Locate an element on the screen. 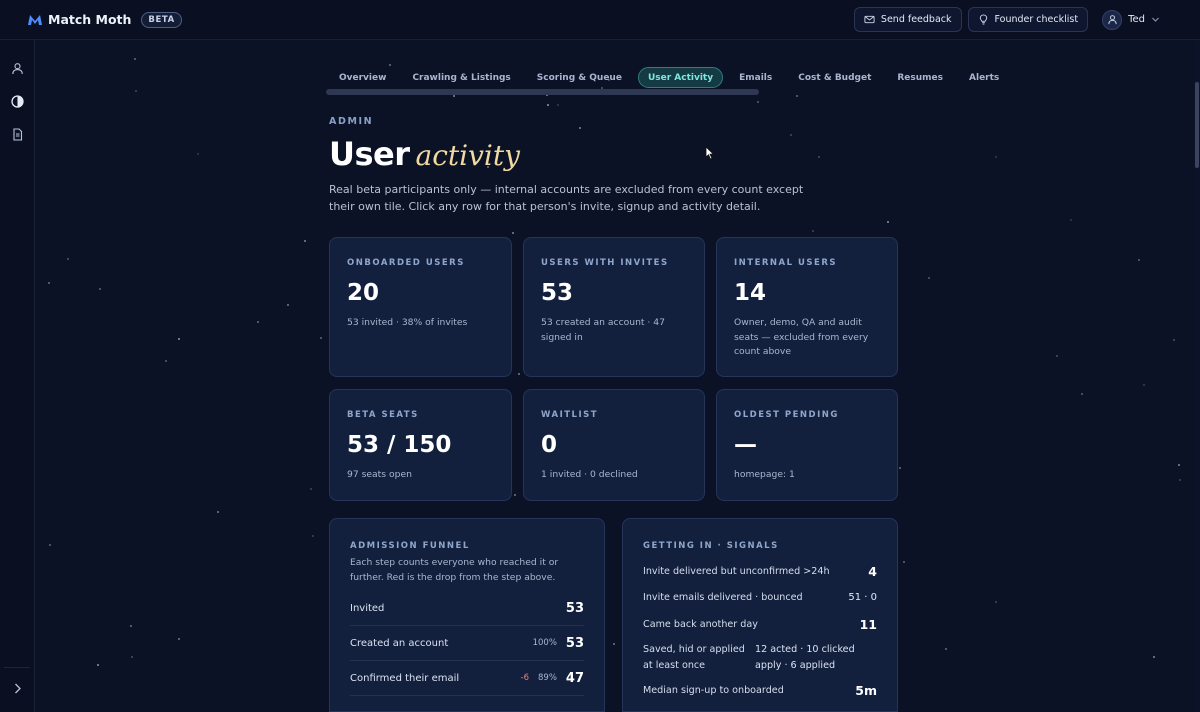  chevron-down-icon is located at coordinates (1155, 19).